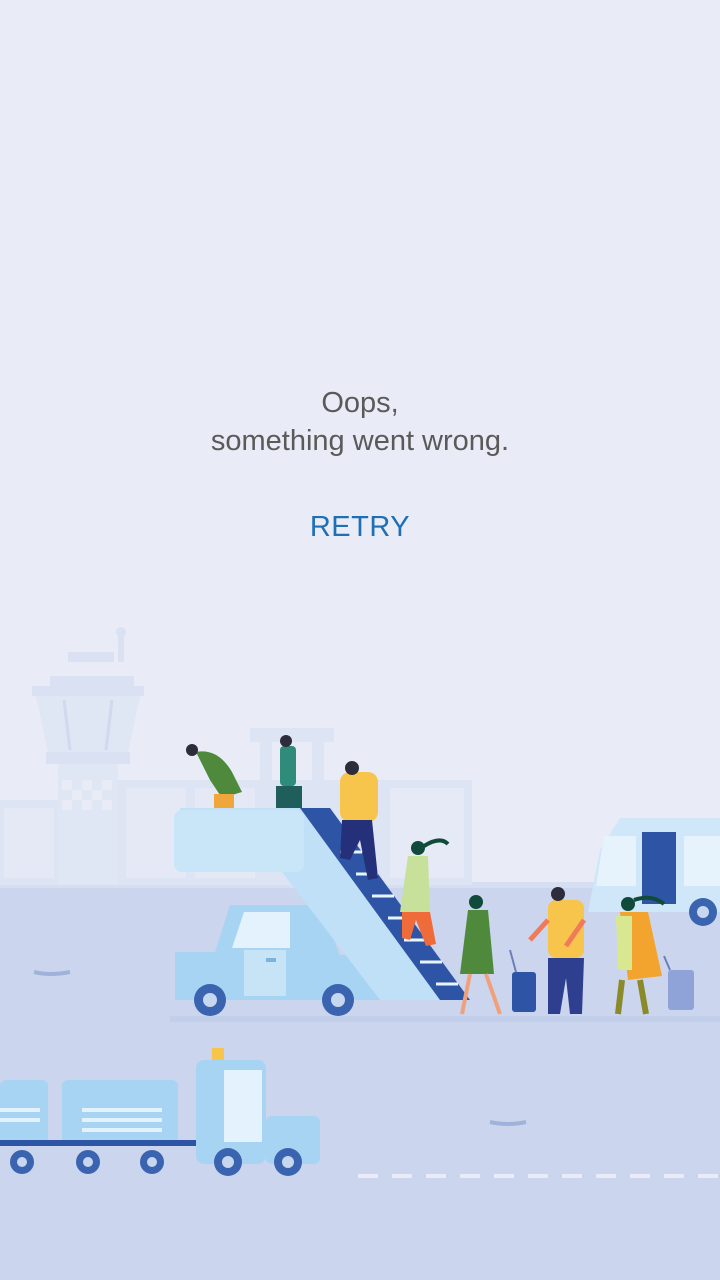 The height and width of the screenshot is (1280, 720). What do you see at coordinates (360, 441) in the screenshot?
I see `error-title-line2: something went wrong.` at bounding box center [360, 441].